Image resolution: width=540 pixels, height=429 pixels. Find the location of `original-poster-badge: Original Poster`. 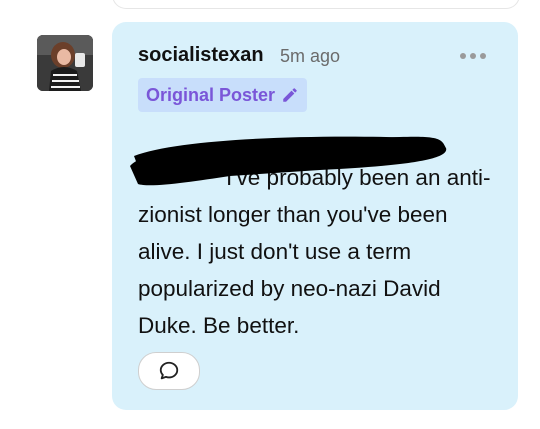

original-poster-badge: Original Poster is located at coordinates (223, 95).